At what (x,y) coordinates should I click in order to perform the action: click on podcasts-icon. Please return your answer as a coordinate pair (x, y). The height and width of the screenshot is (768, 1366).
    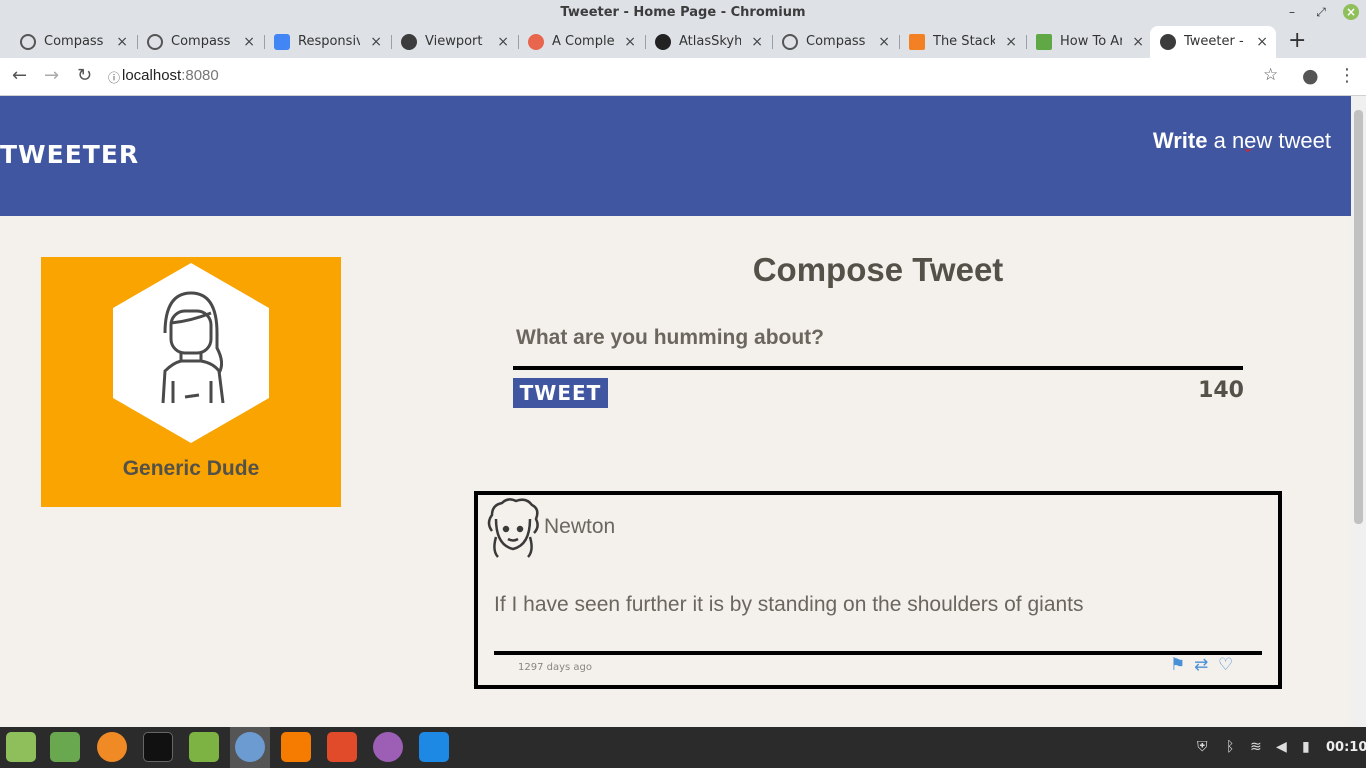
    Looking at the image, I should click on (388, 747).